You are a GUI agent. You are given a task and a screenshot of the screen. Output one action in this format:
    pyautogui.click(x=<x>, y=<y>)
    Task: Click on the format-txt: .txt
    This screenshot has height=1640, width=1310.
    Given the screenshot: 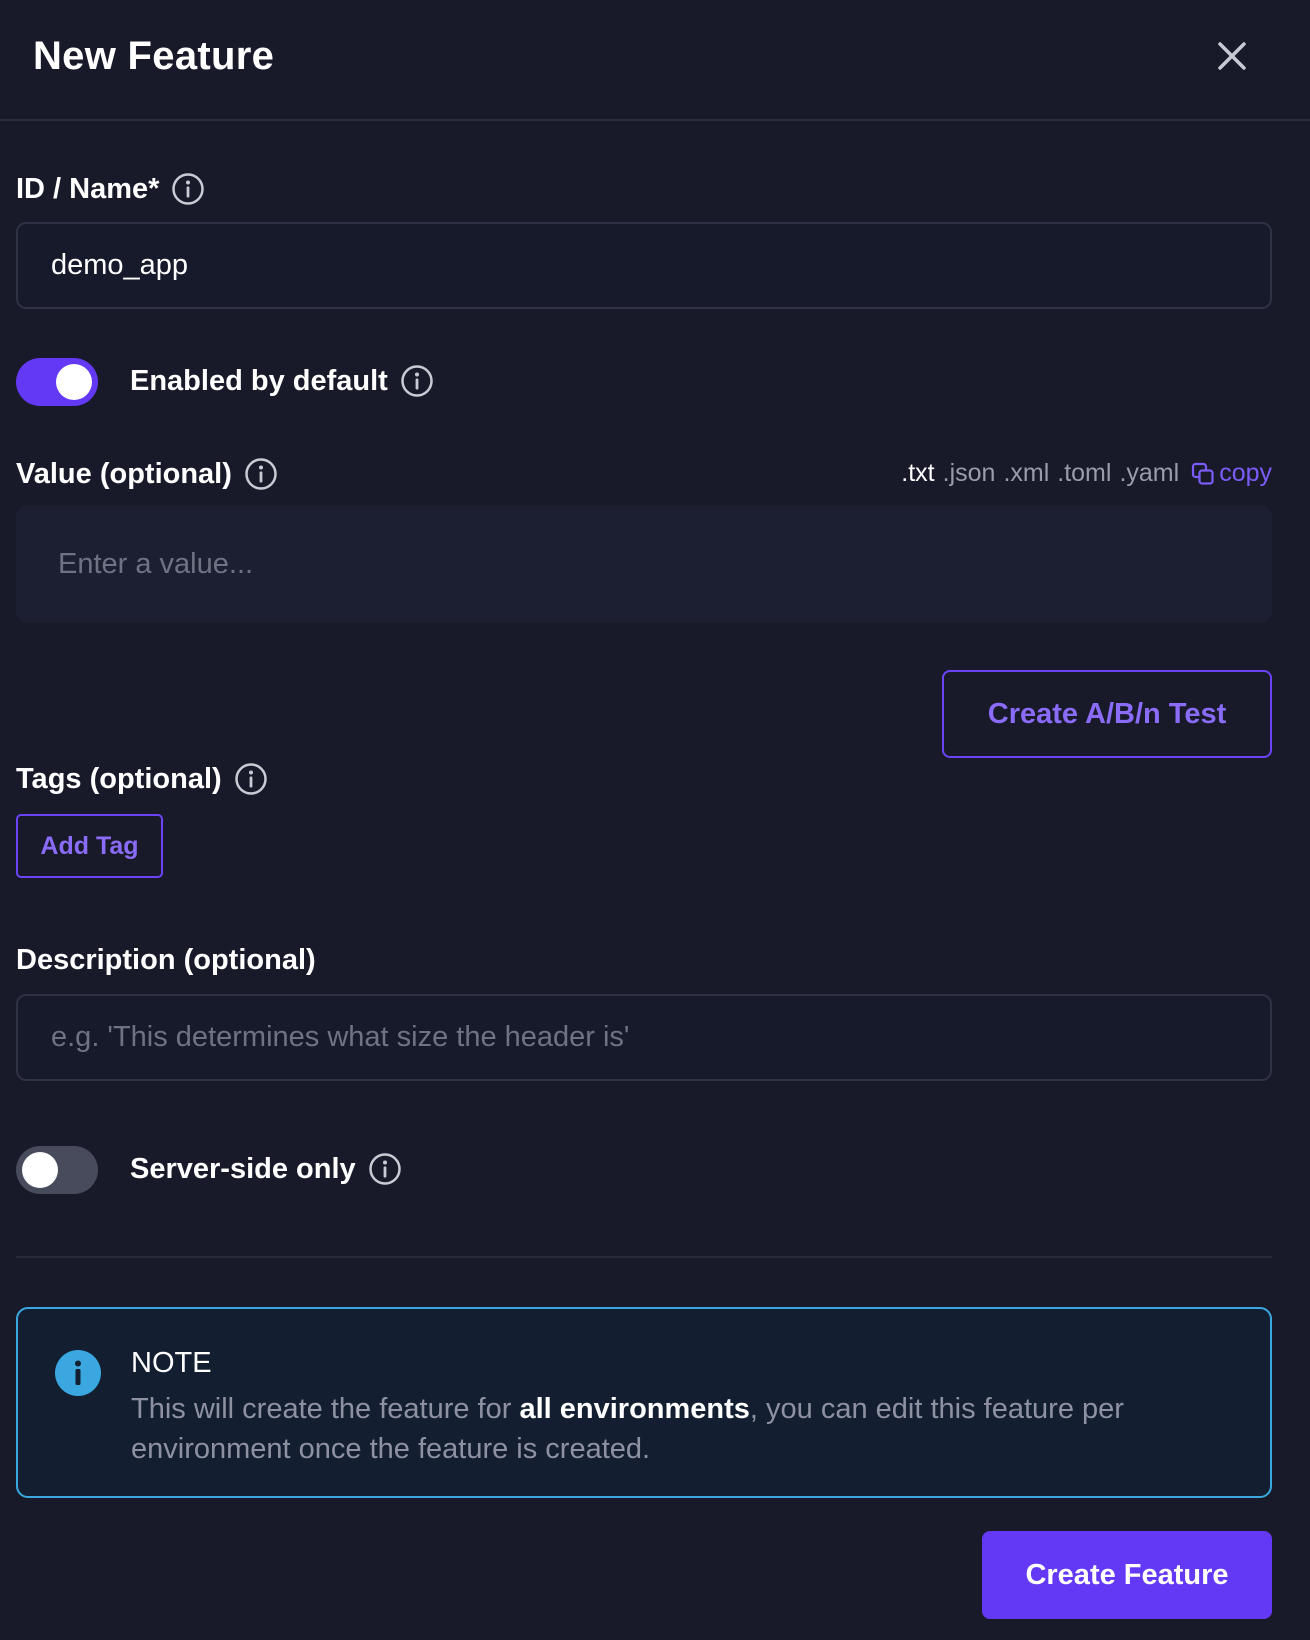 What is the action you would take?
    pyautogui.click(x=917, y=473)
    